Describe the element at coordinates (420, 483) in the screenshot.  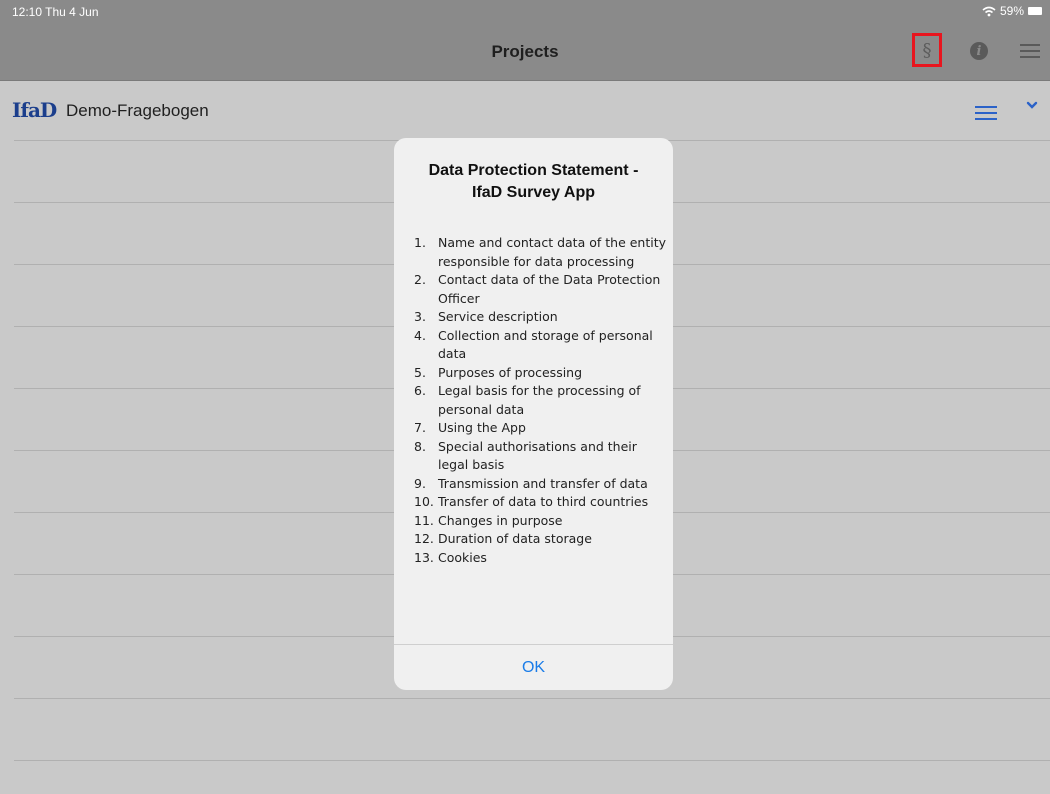
I see `toc-item-number: 9.` at that location.